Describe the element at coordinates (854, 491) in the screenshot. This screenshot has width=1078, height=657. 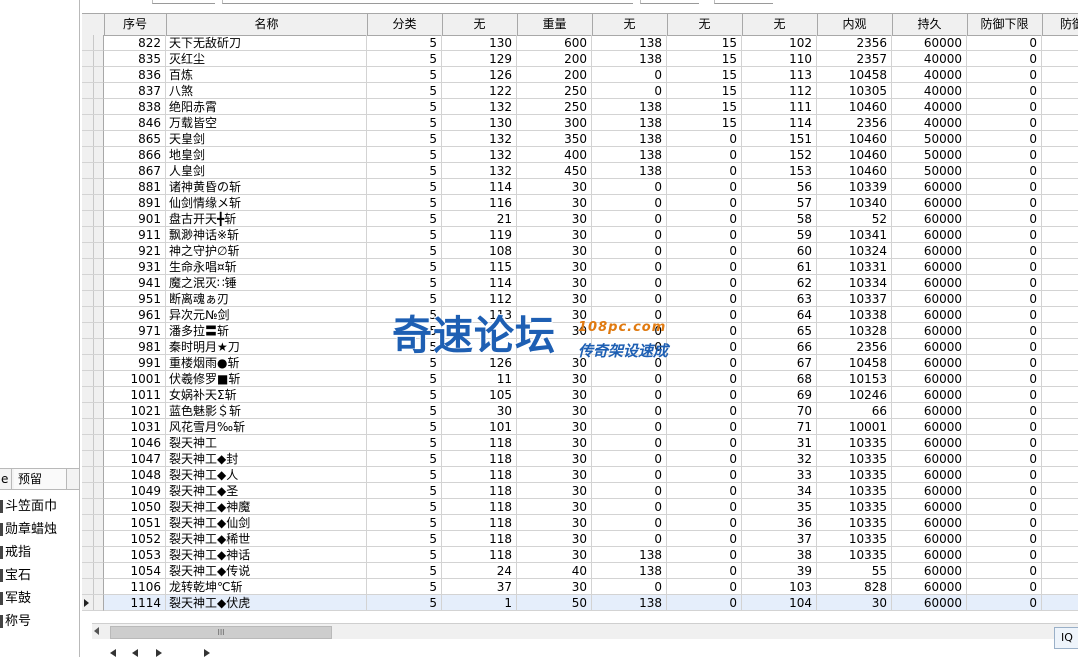
I see `table-cell: 10335` at that location.